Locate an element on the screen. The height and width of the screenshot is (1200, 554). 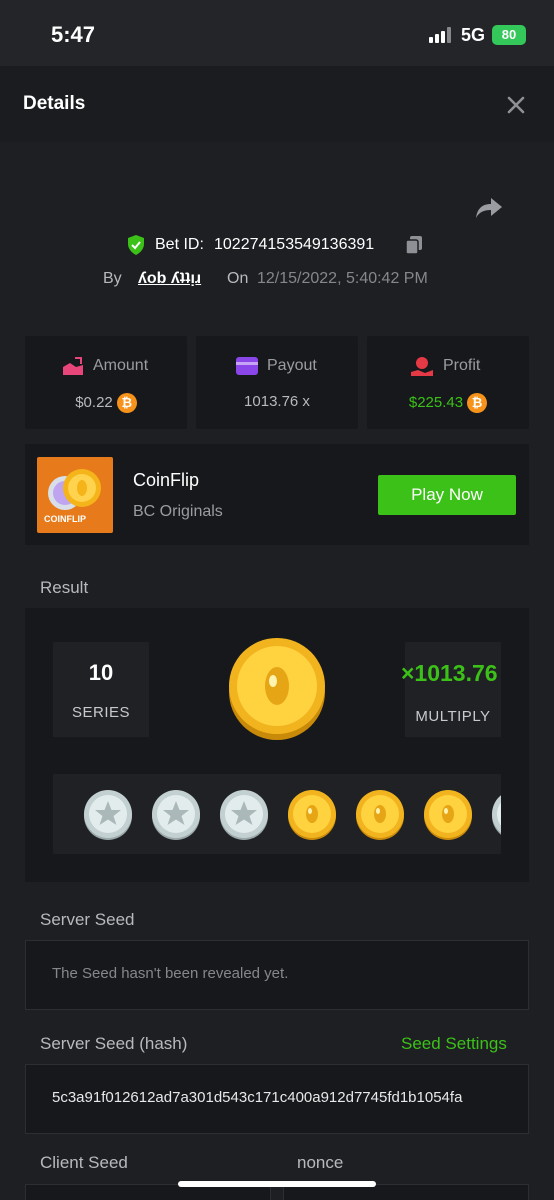
payout-card: Payout 1013.76 x is located at coordinates (277, 382).